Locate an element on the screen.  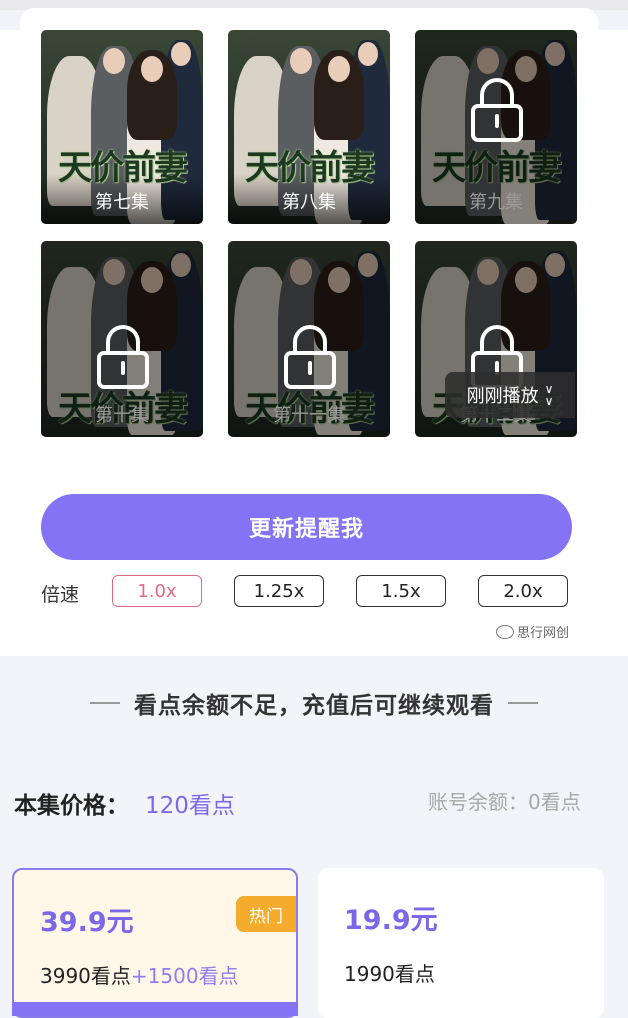
package-selected-bar is located at coordinates (155, 1009).